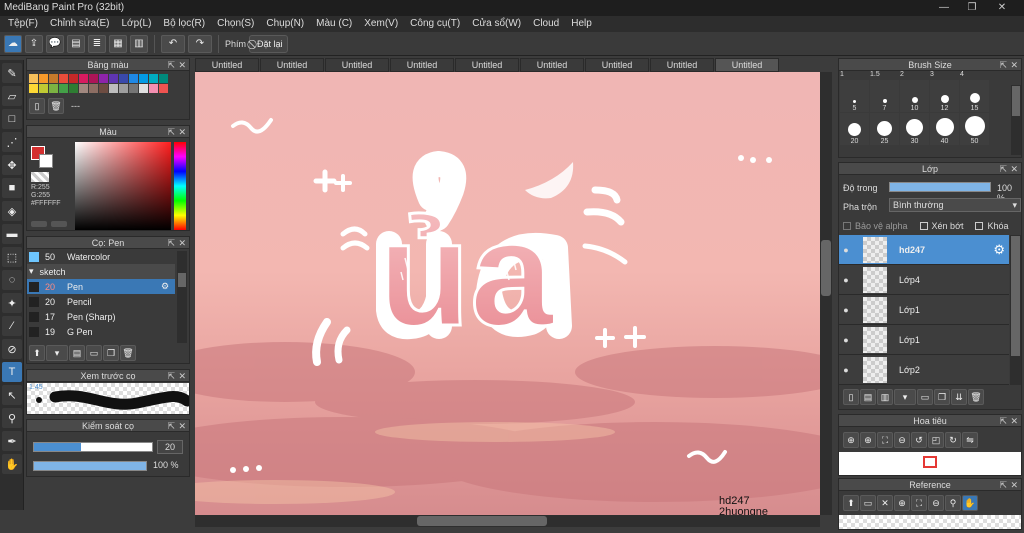  What do you see at coordinates (847, 226) in the screenshot?
I see `protect-alpha-checkbox` at bounding box center [847, 226].